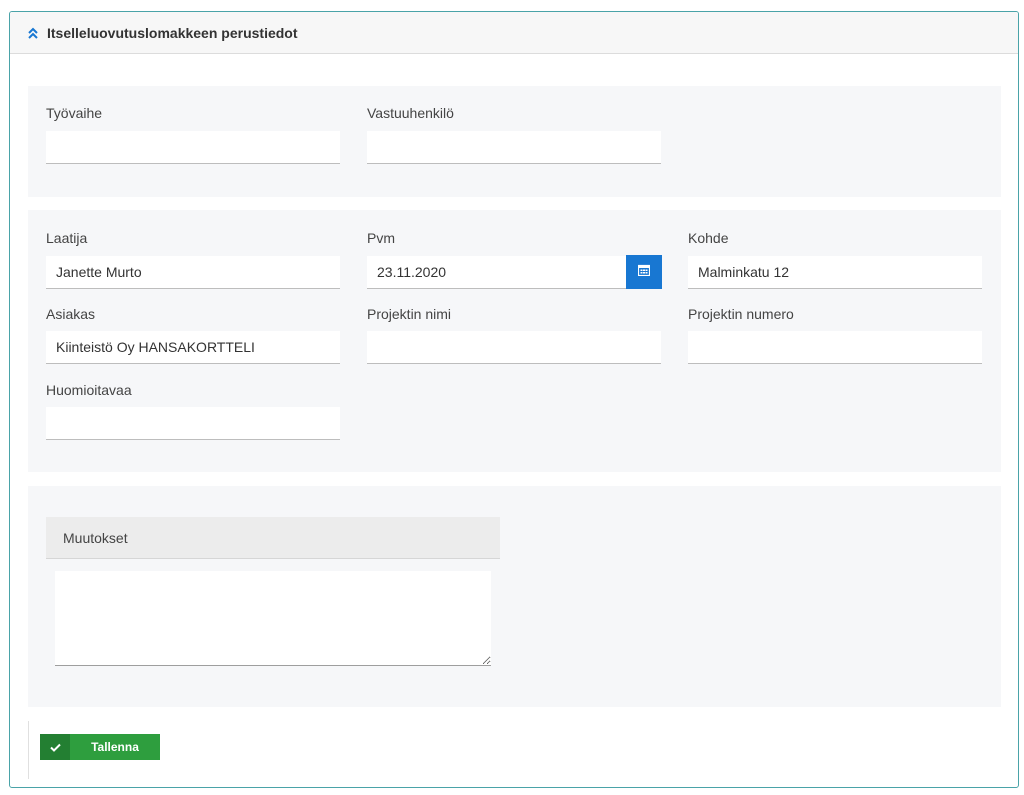  Describe the element at coordinates (95, 537) in the screenshot. I see `muutokset-label: Muutokset` at that location.